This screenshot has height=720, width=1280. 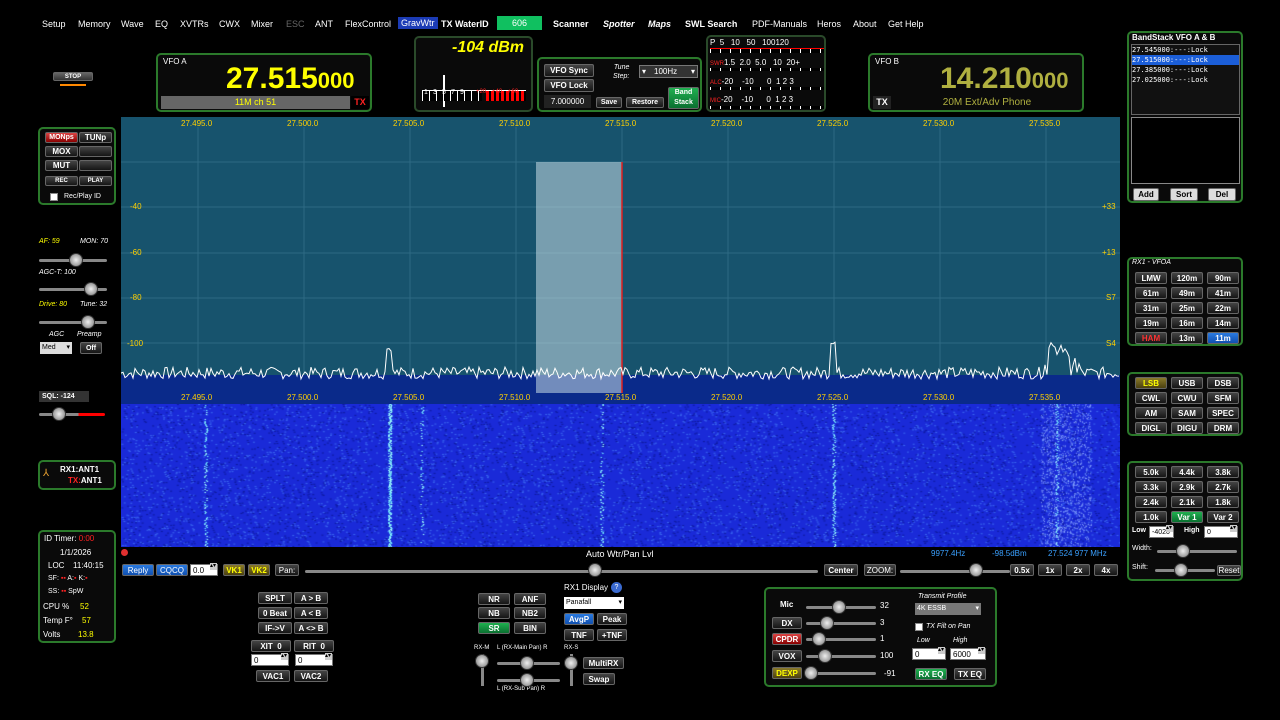 I want to click on mox-button: MOX, so click(x=61, y=151).